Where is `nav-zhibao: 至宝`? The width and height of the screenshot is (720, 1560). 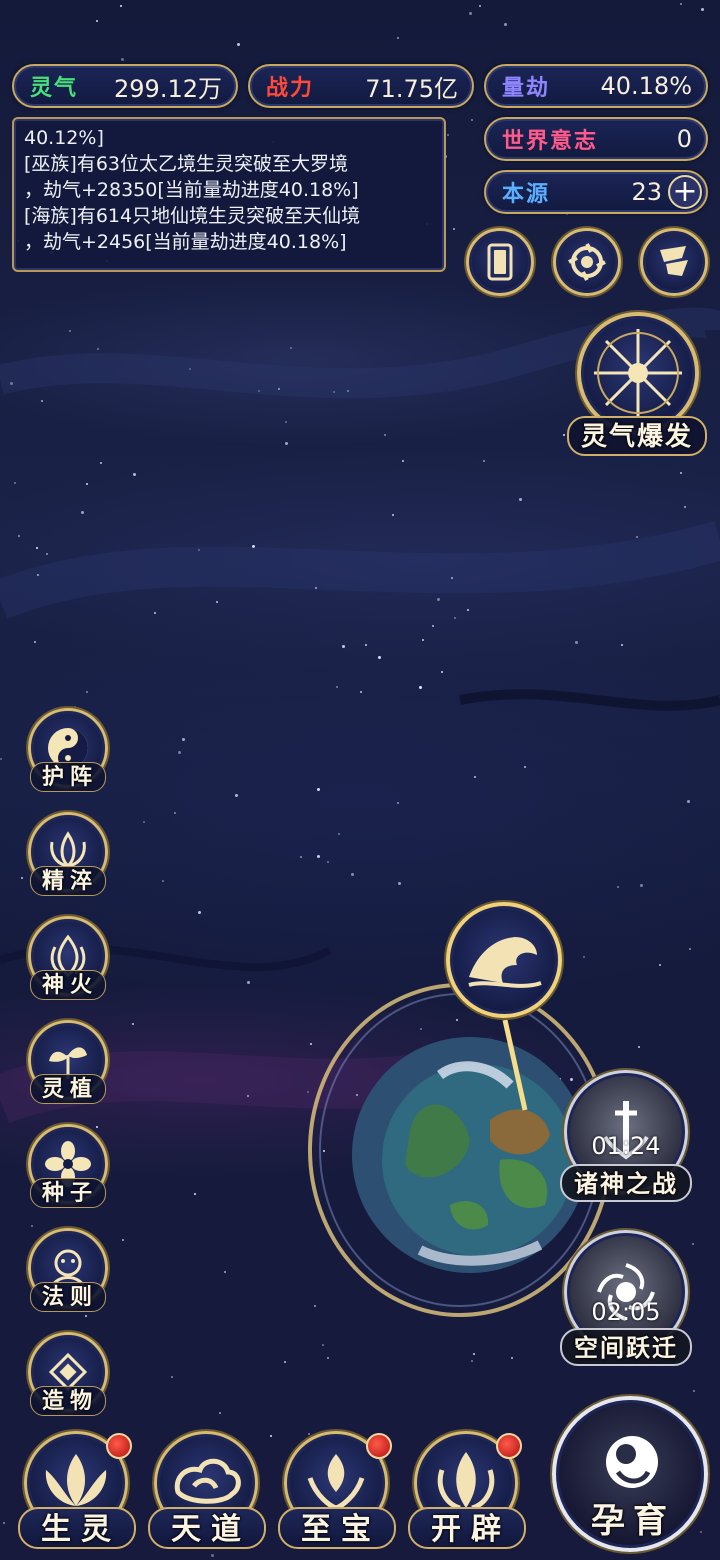
nav-zhibao: 至宝 is located at coordinates (337, 1490).